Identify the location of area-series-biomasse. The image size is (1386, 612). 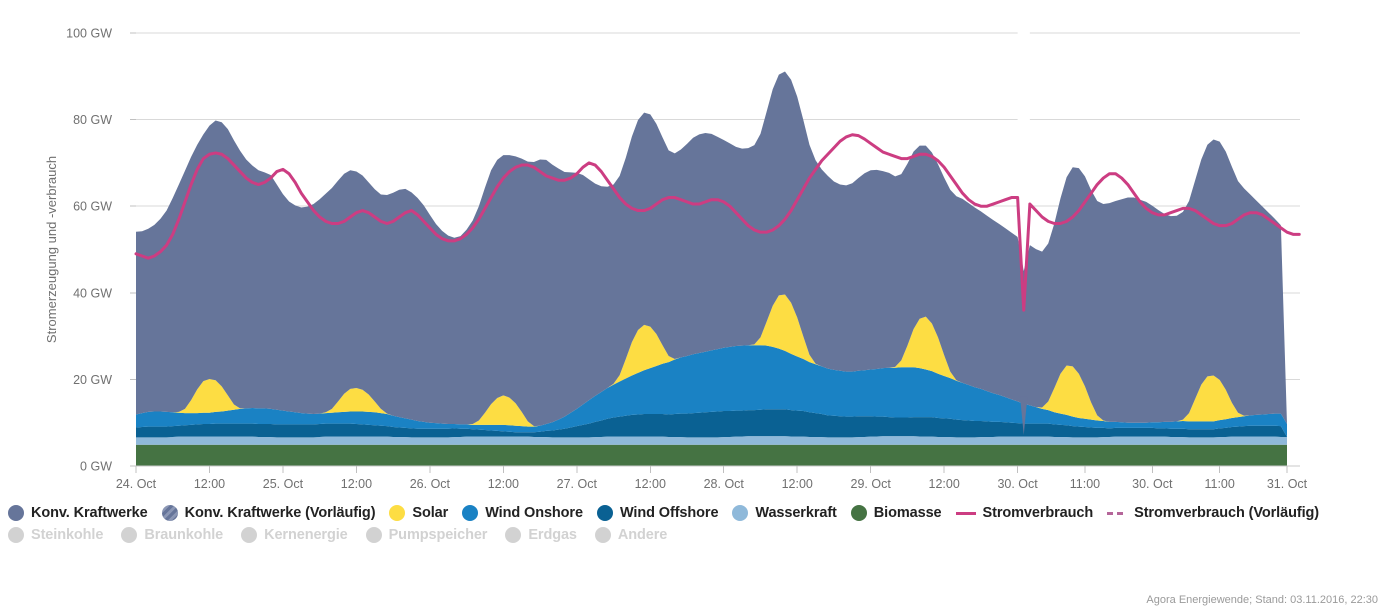
(711, 455).